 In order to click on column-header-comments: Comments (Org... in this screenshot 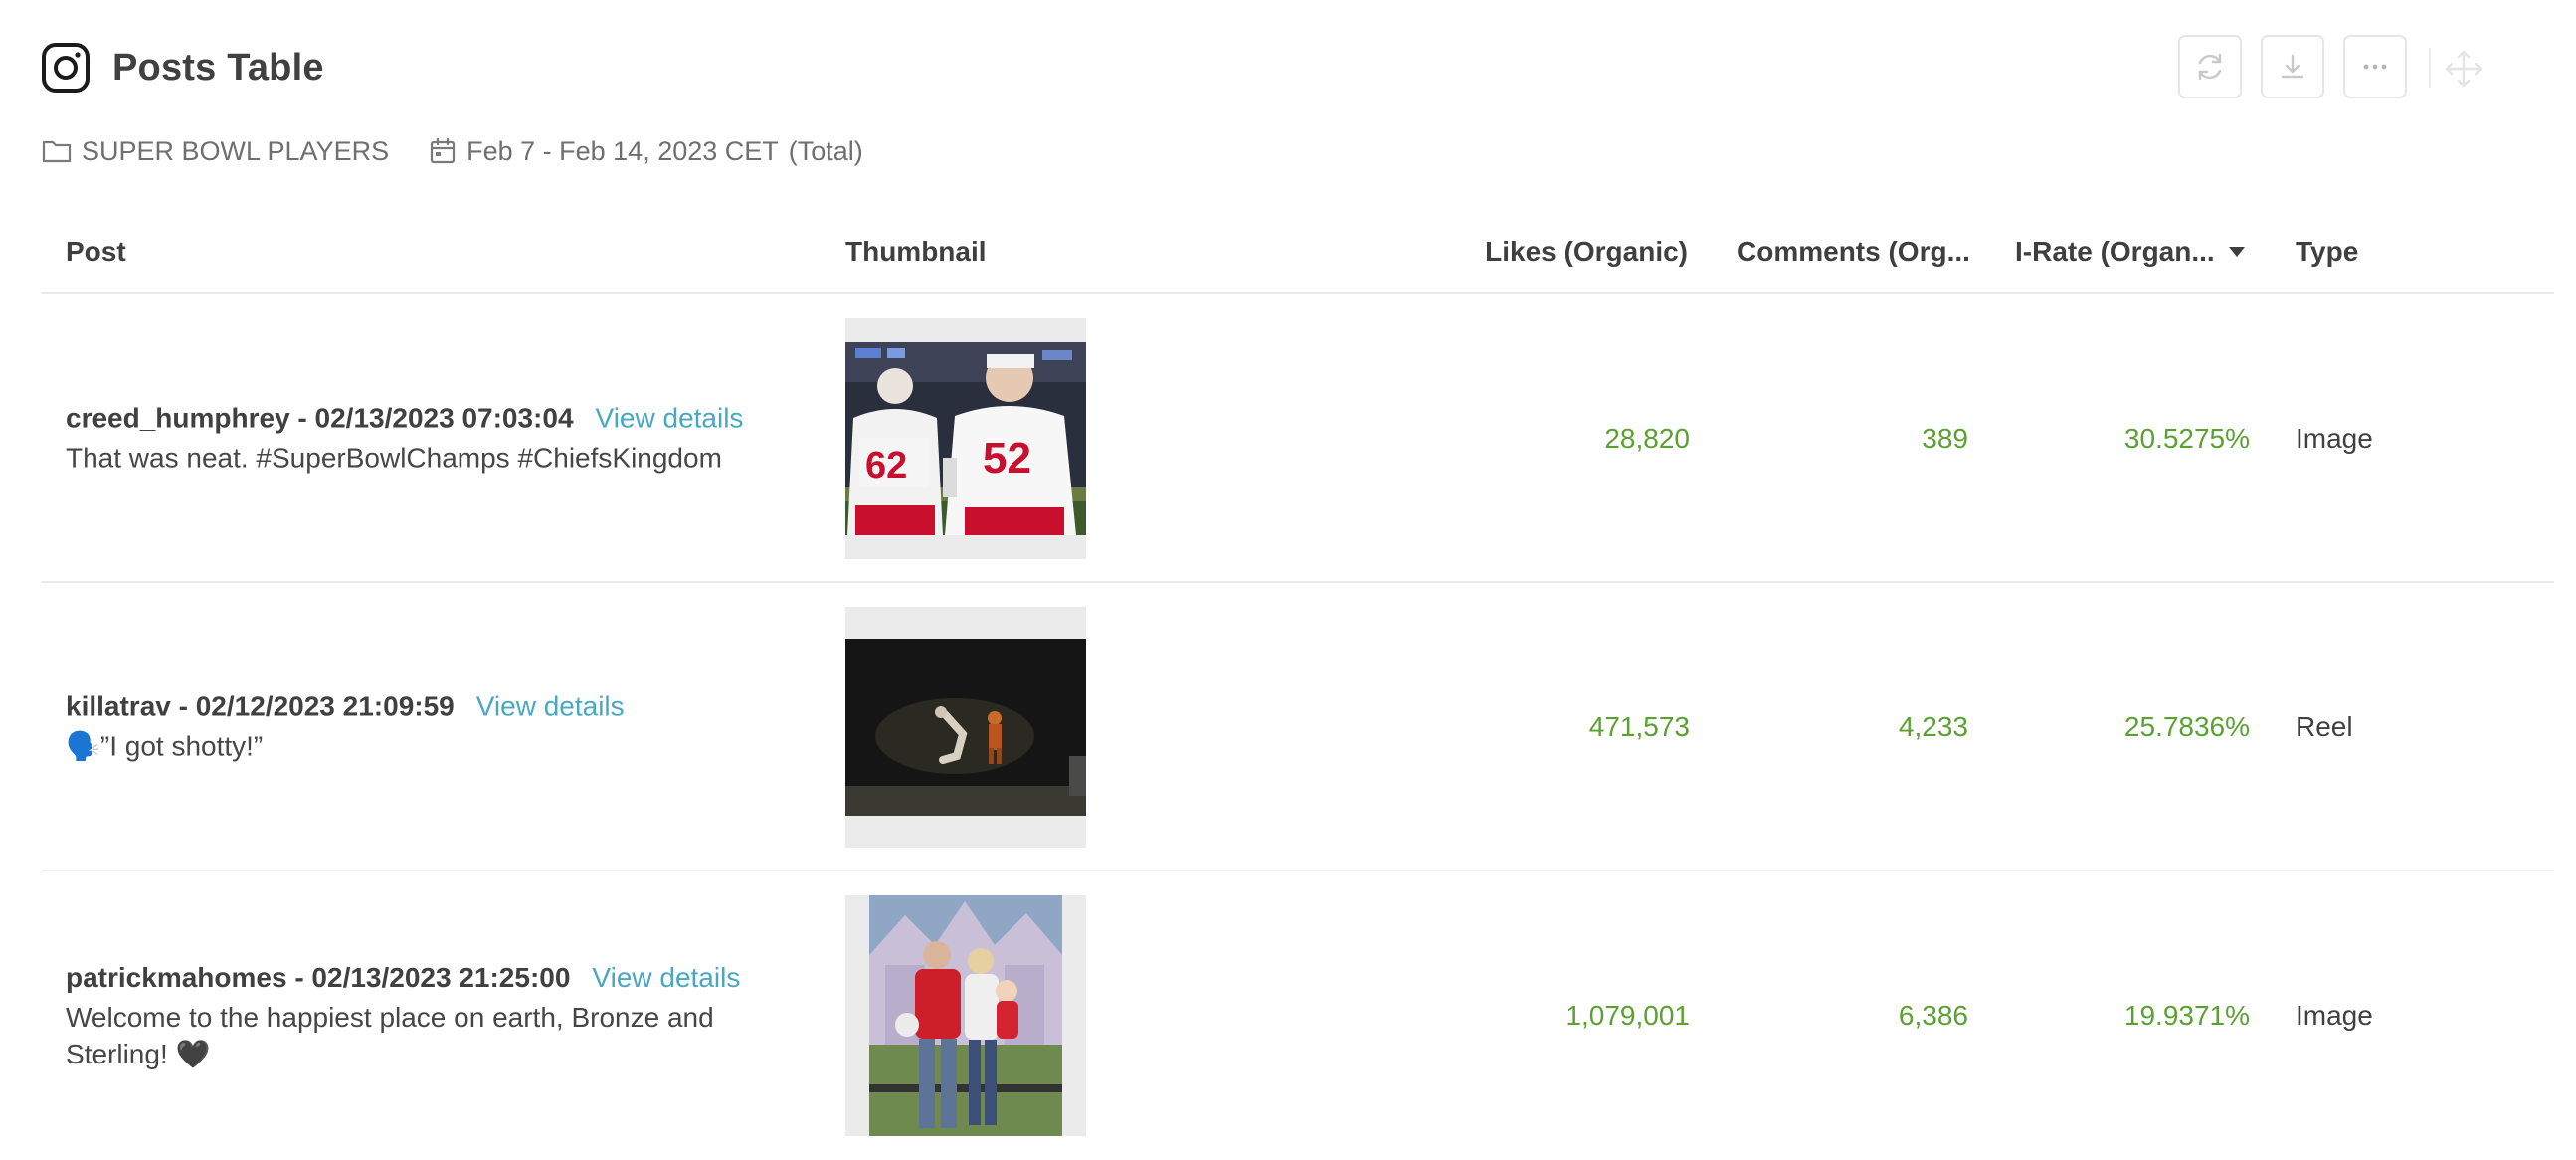, I will do `click(1876, 252)`.